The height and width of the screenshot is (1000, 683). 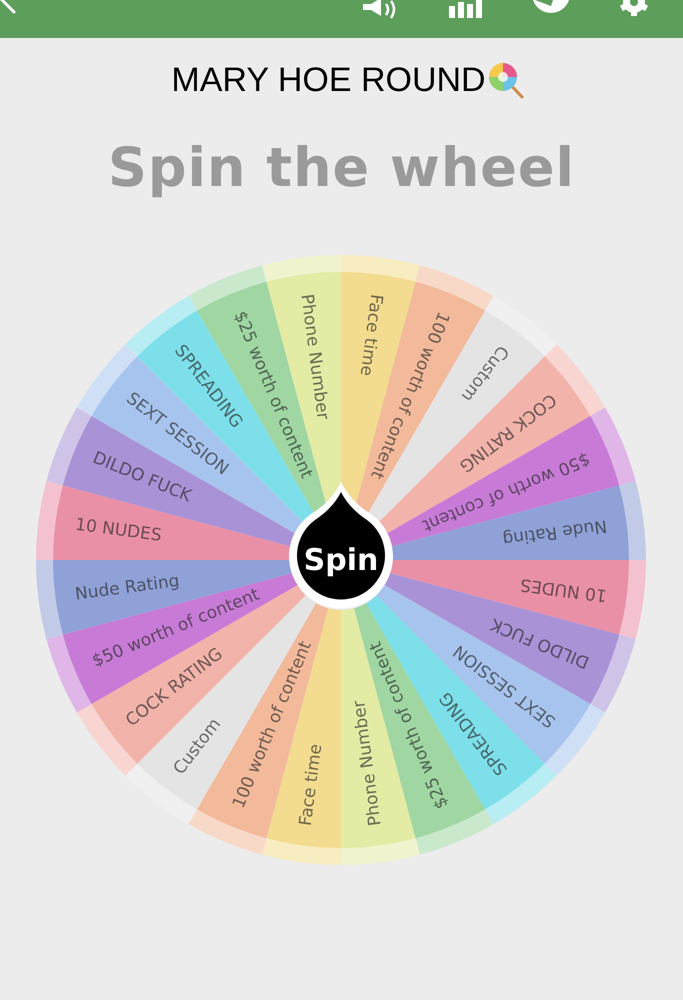 What do you see at coordinates (341, 168) in the screenshot?
I see `heading: Spin the wheel` at bounding box center [341, 168].